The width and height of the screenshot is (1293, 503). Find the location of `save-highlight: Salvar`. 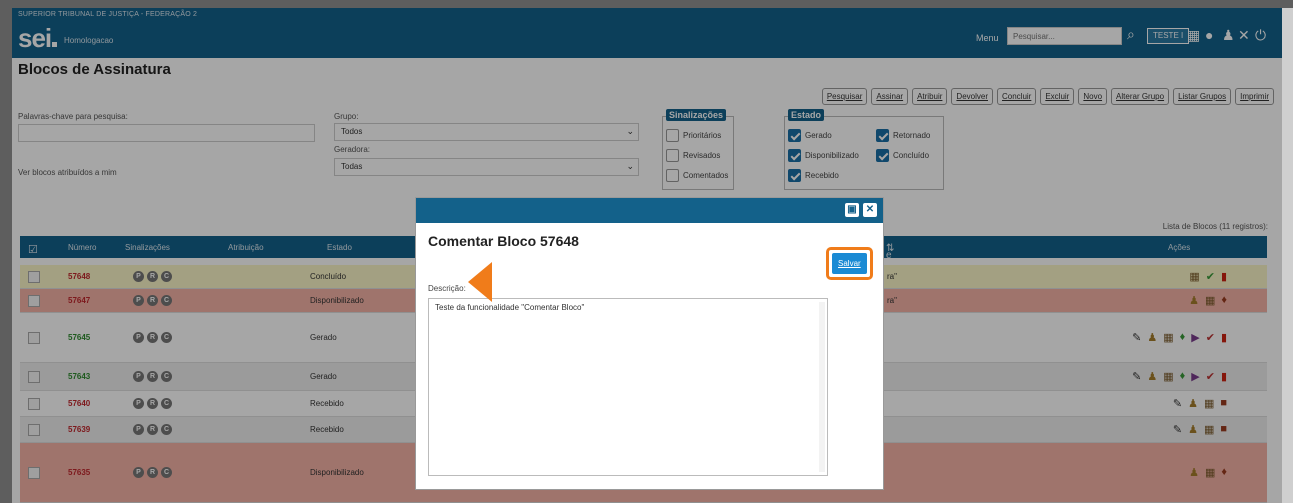

save-highlight: Salvar is located at coordinates (849, 263).